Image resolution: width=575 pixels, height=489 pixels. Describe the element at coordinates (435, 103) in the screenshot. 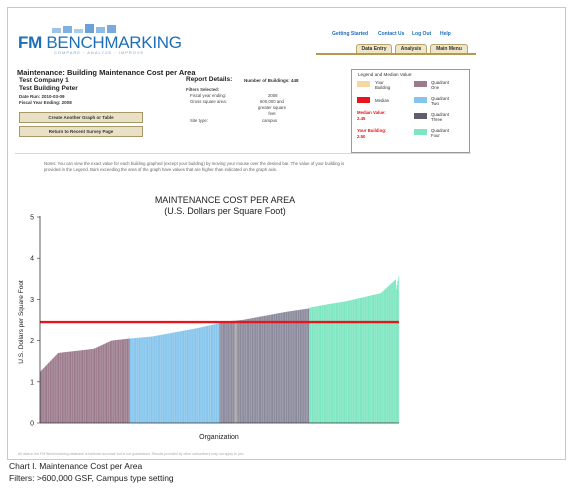

I see `legend-q2-b: Two` at that location.